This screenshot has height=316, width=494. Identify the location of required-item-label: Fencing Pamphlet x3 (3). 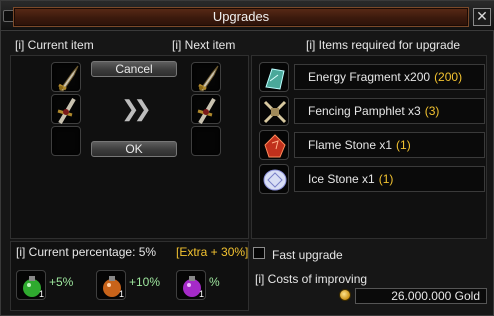
(389, 111).